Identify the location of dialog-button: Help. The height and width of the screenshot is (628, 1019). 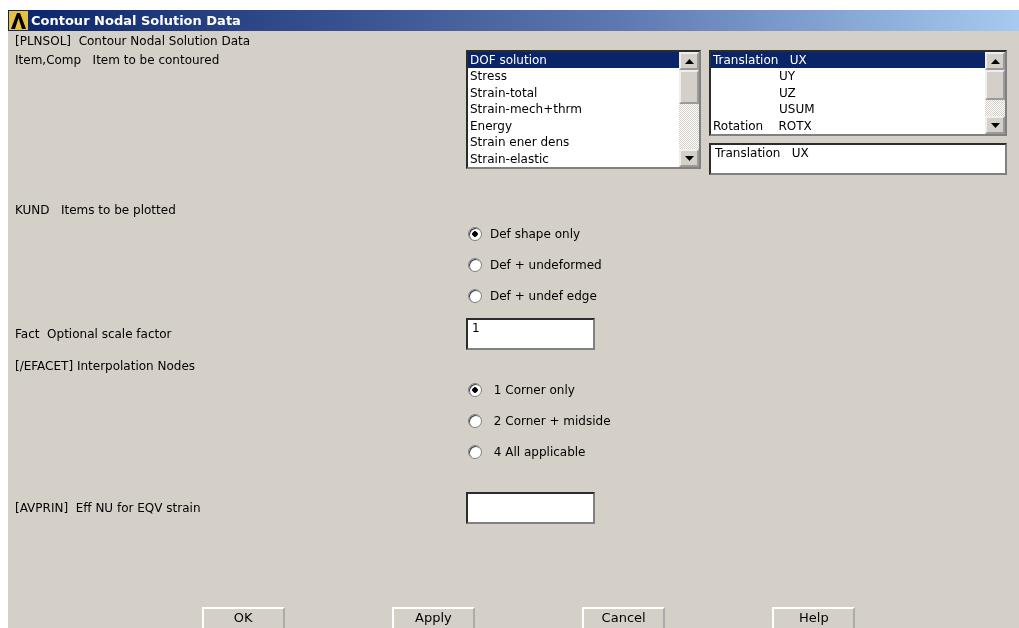
(814, 617).